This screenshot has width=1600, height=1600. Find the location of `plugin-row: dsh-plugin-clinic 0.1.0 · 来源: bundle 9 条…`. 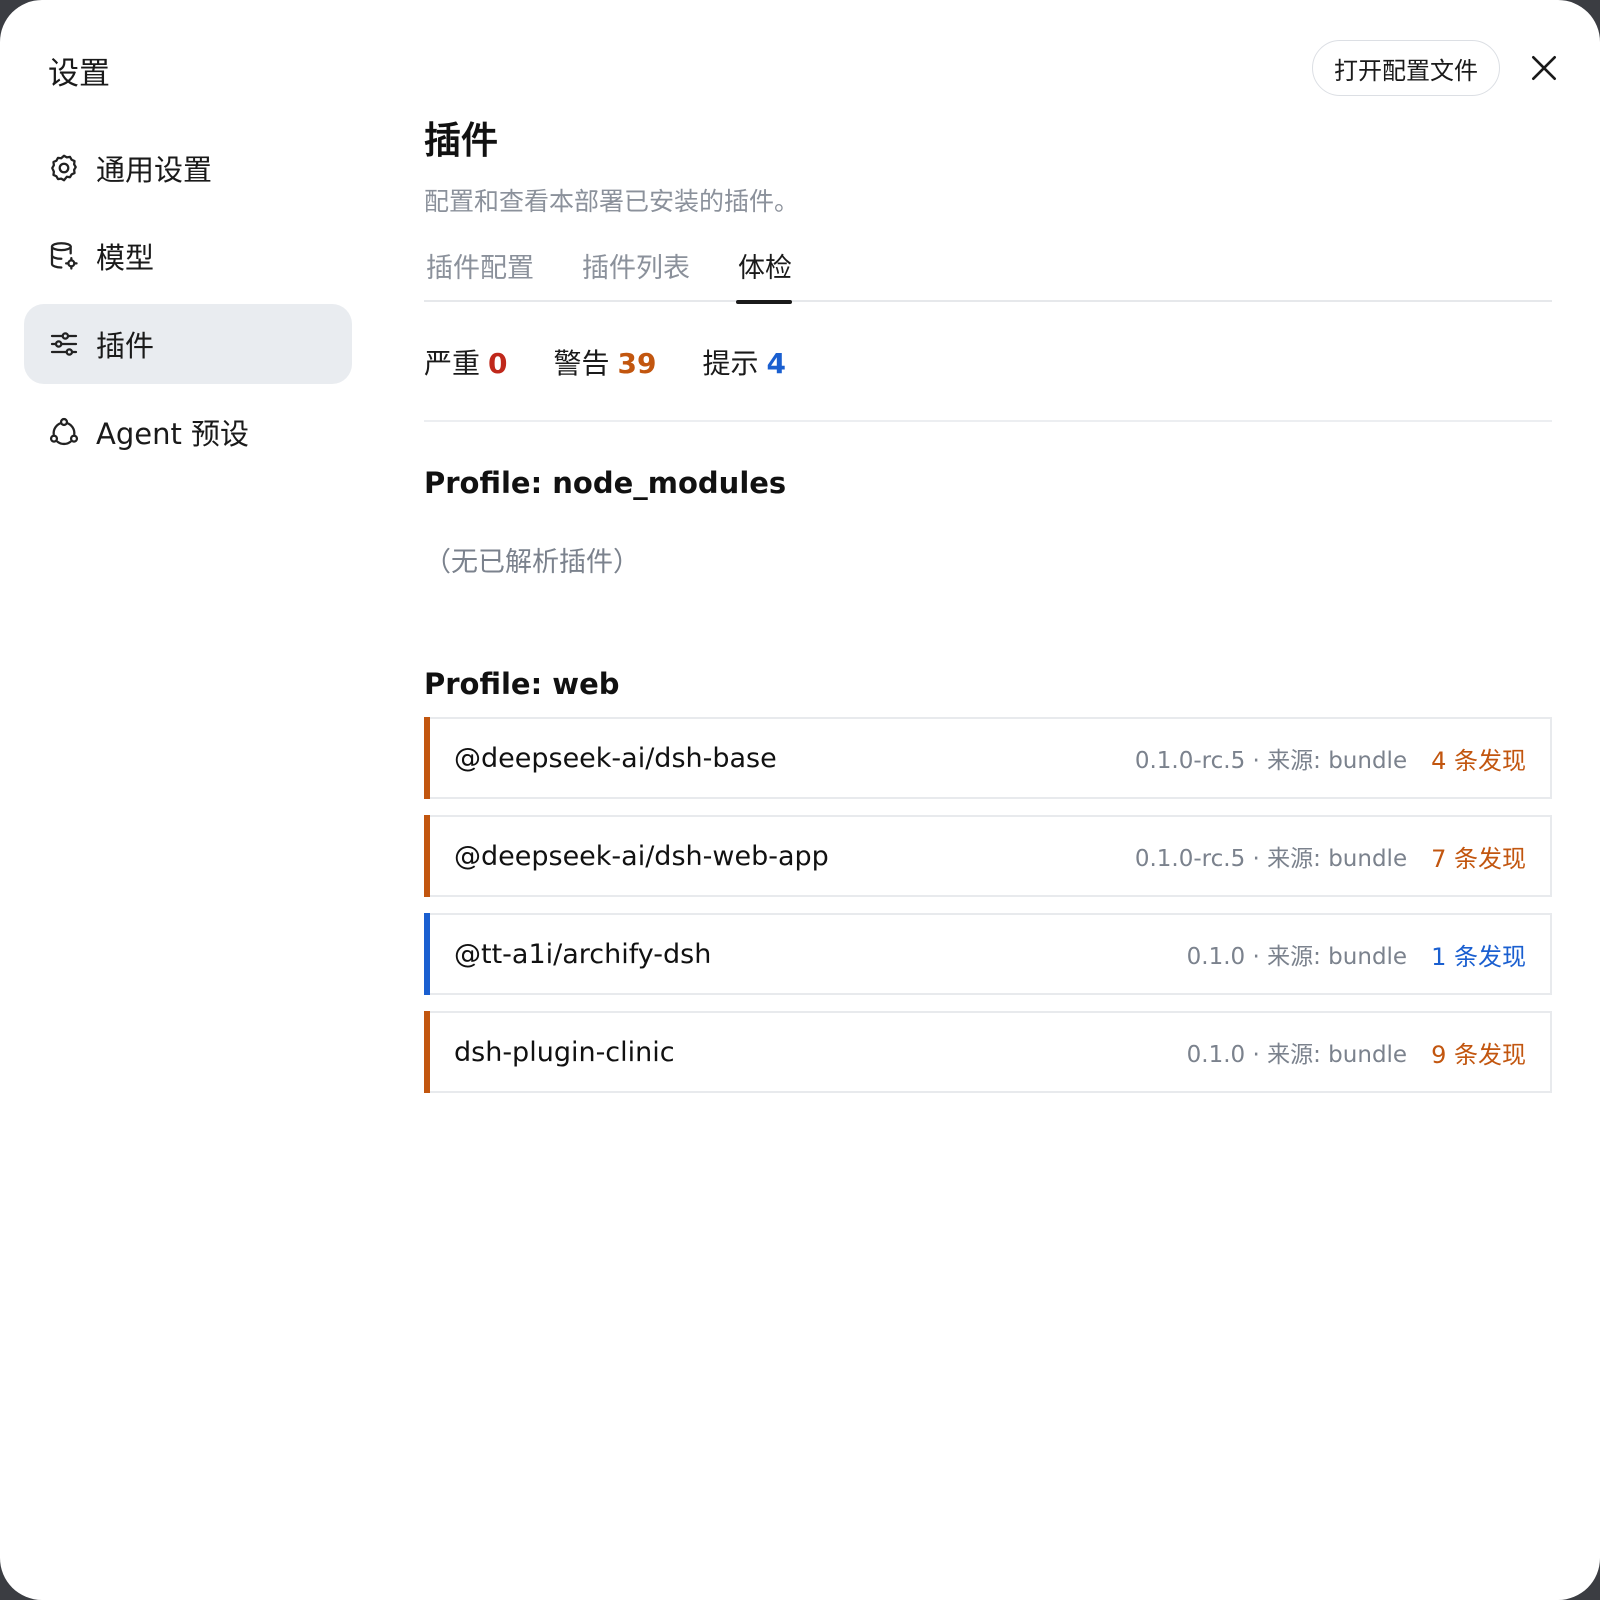

plugin-row: dsh-plugin-clinic 0.1.0 · 来源: bundle 9 条… is located at coordinates (988, 1052).